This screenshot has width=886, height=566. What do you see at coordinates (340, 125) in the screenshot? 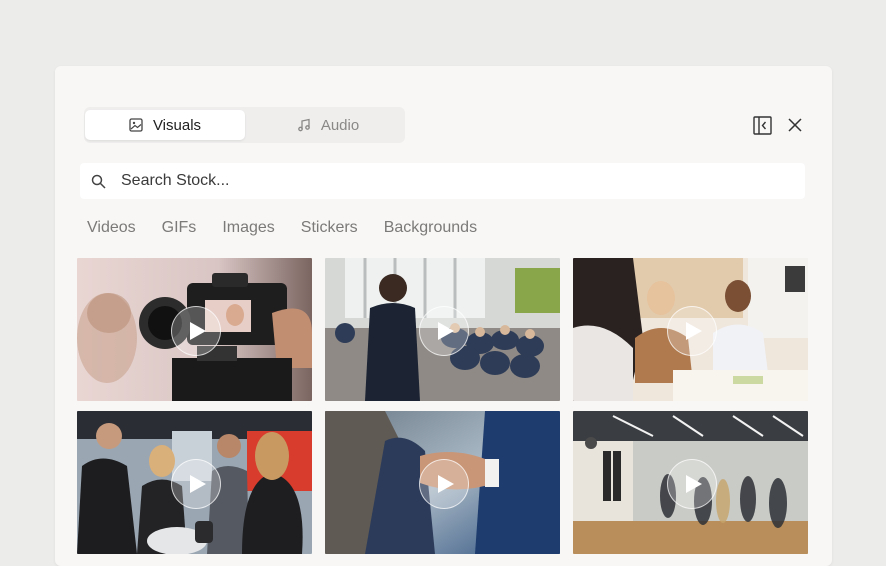
I see `audio-label: Audio` at bounding box center [340, 125].